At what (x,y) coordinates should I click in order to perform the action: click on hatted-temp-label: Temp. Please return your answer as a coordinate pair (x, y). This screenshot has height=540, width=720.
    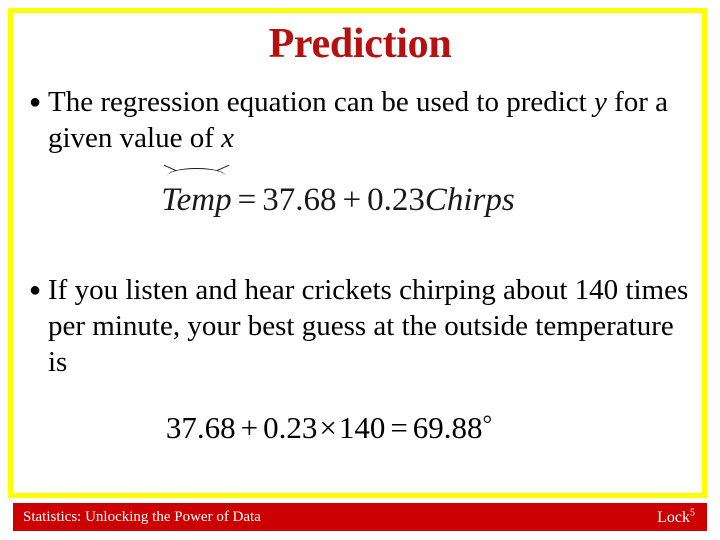
    Looking at the image, I should click on (196, 200).